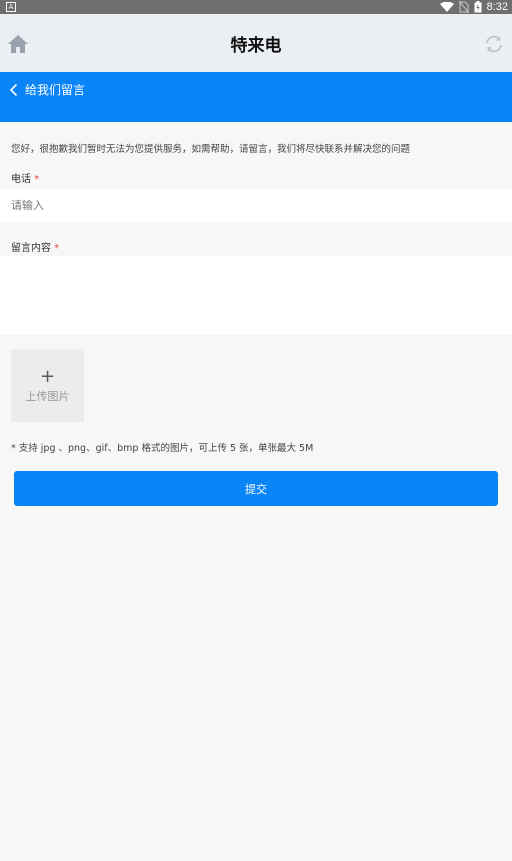  I want to click on app-bar: 特来电, so click(256, 43).